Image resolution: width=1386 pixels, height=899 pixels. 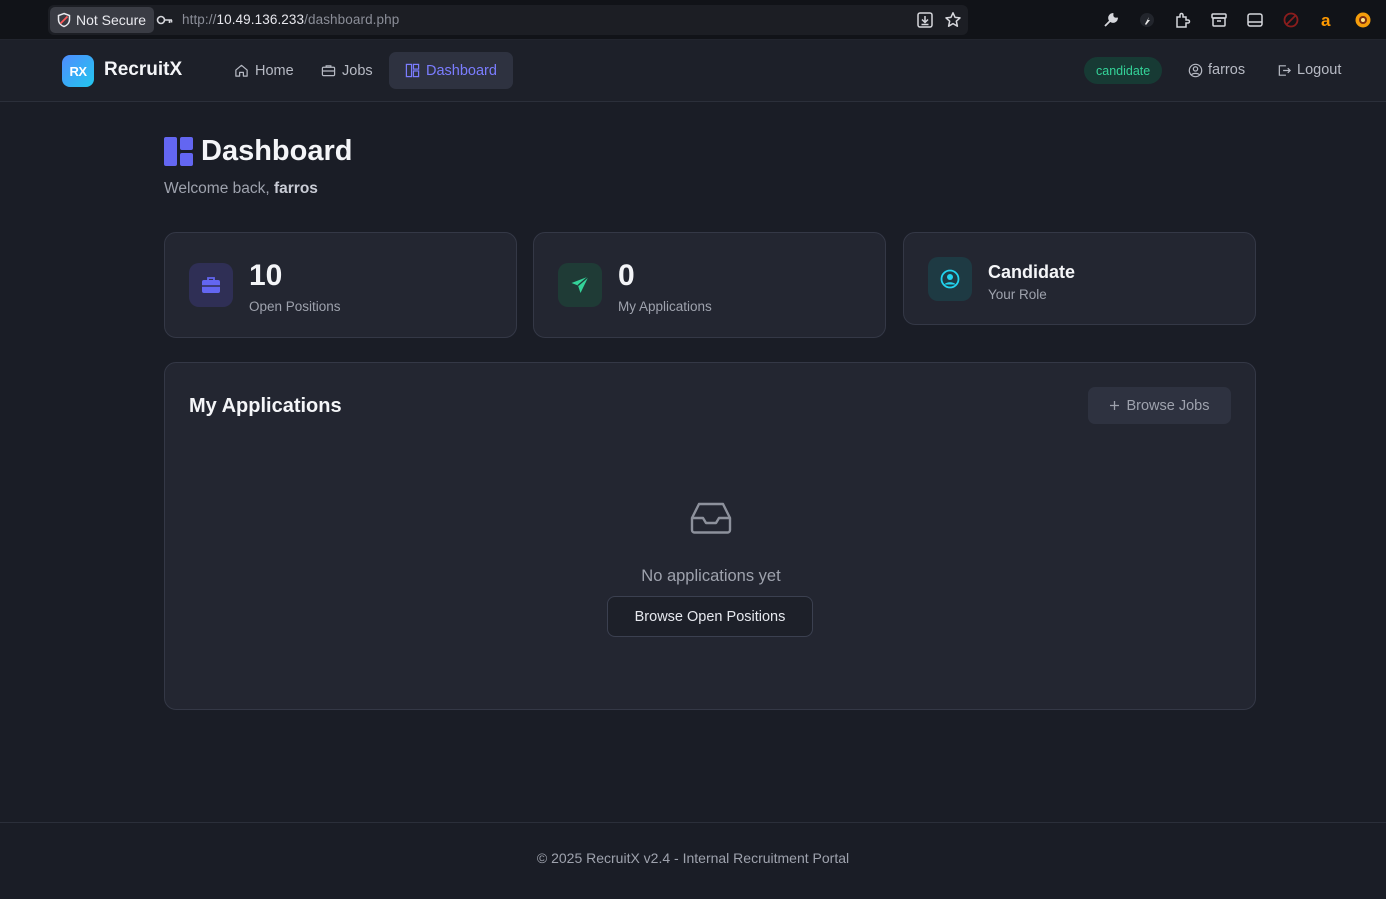 I want to click on page-title: Dashboard, so click(x=258, y=151).